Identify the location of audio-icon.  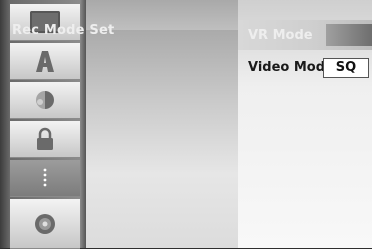
(45, 100).